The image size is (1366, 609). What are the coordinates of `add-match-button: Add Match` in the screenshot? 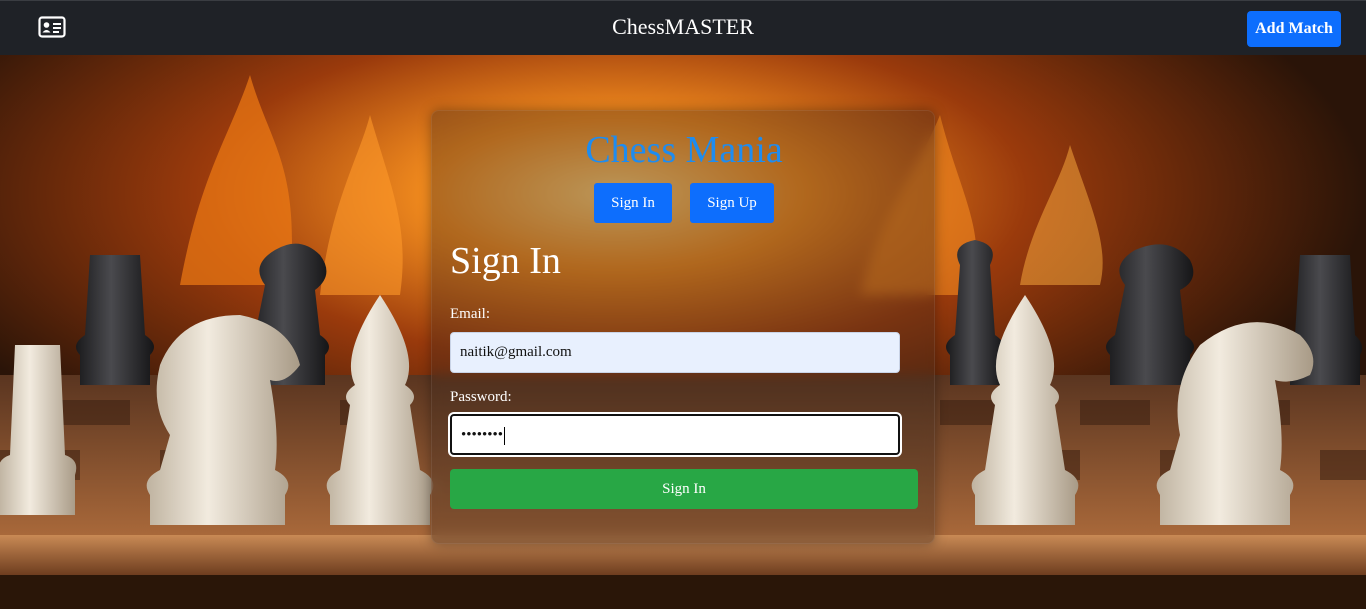 It's located at (1294, 29).